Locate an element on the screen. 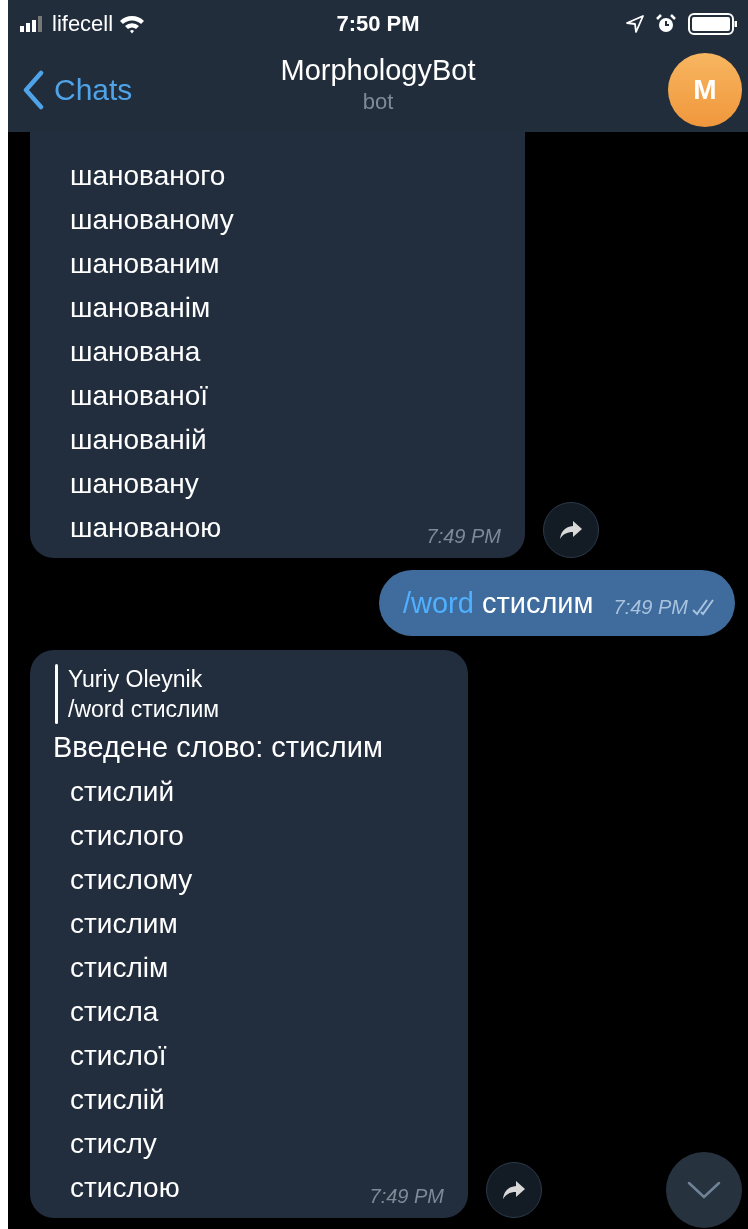 This screenshot has height=1229, width=748. word-form: шанованім is located at coordinates (141, 308).